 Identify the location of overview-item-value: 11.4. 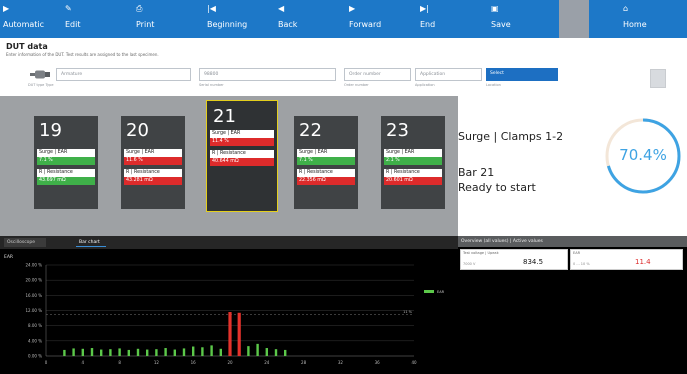
(643, 262).